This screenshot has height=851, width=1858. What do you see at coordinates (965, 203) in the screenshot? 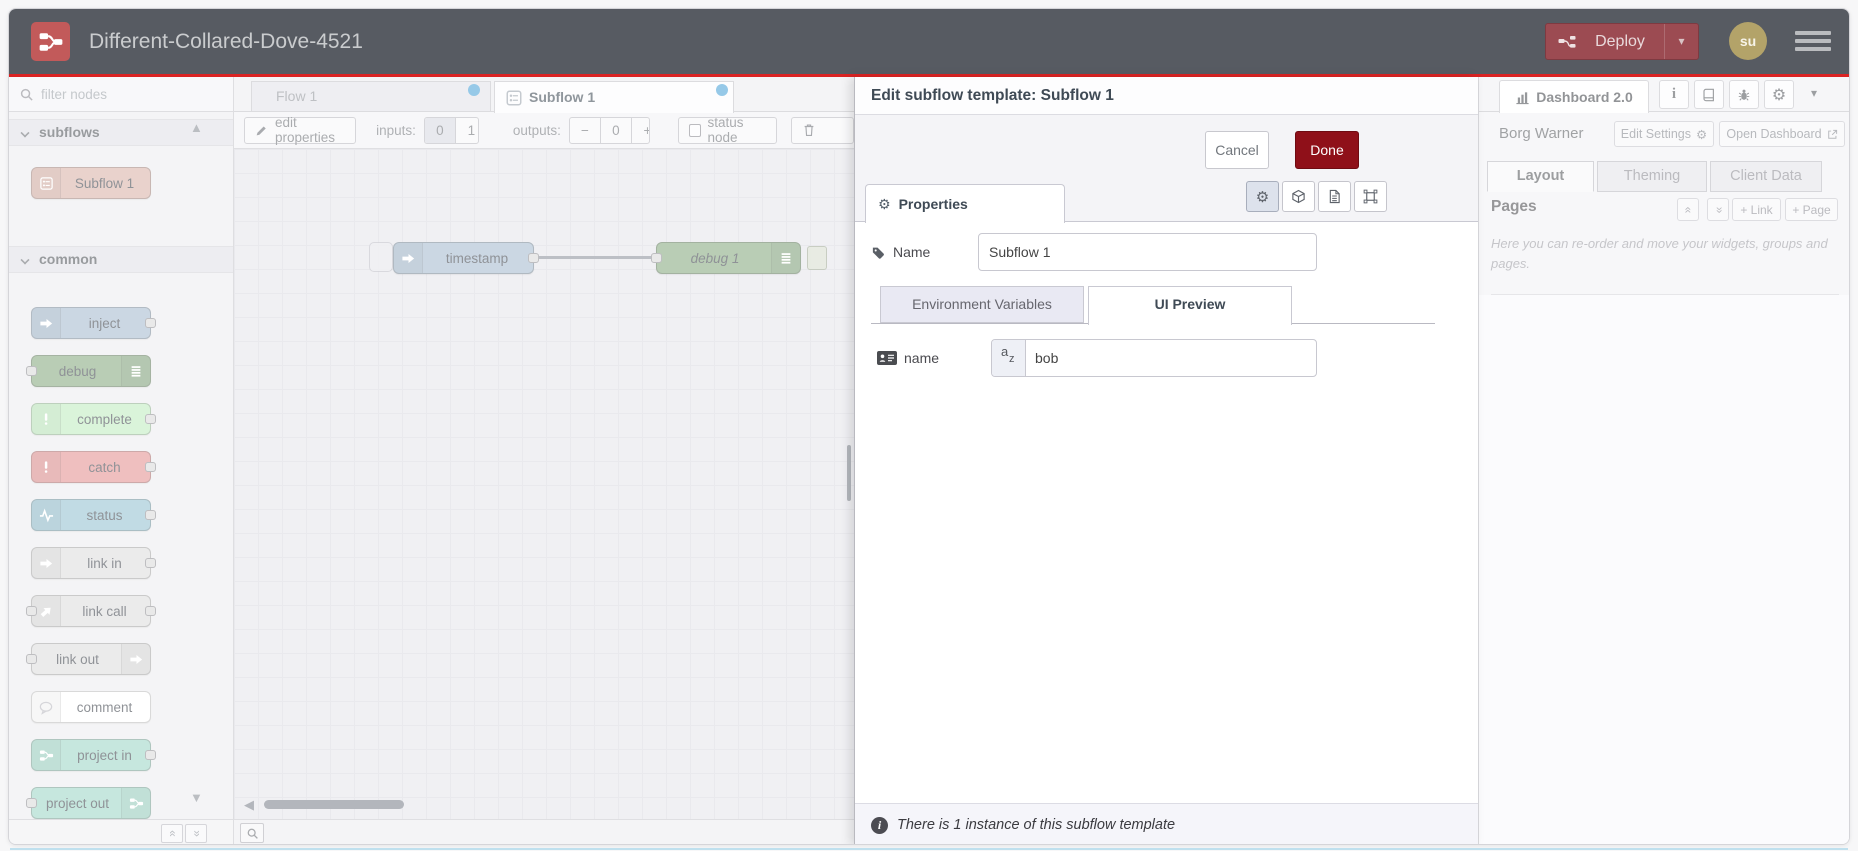
I see `tab-properties: ⚙ Properties` at bounding box center [965, 203].